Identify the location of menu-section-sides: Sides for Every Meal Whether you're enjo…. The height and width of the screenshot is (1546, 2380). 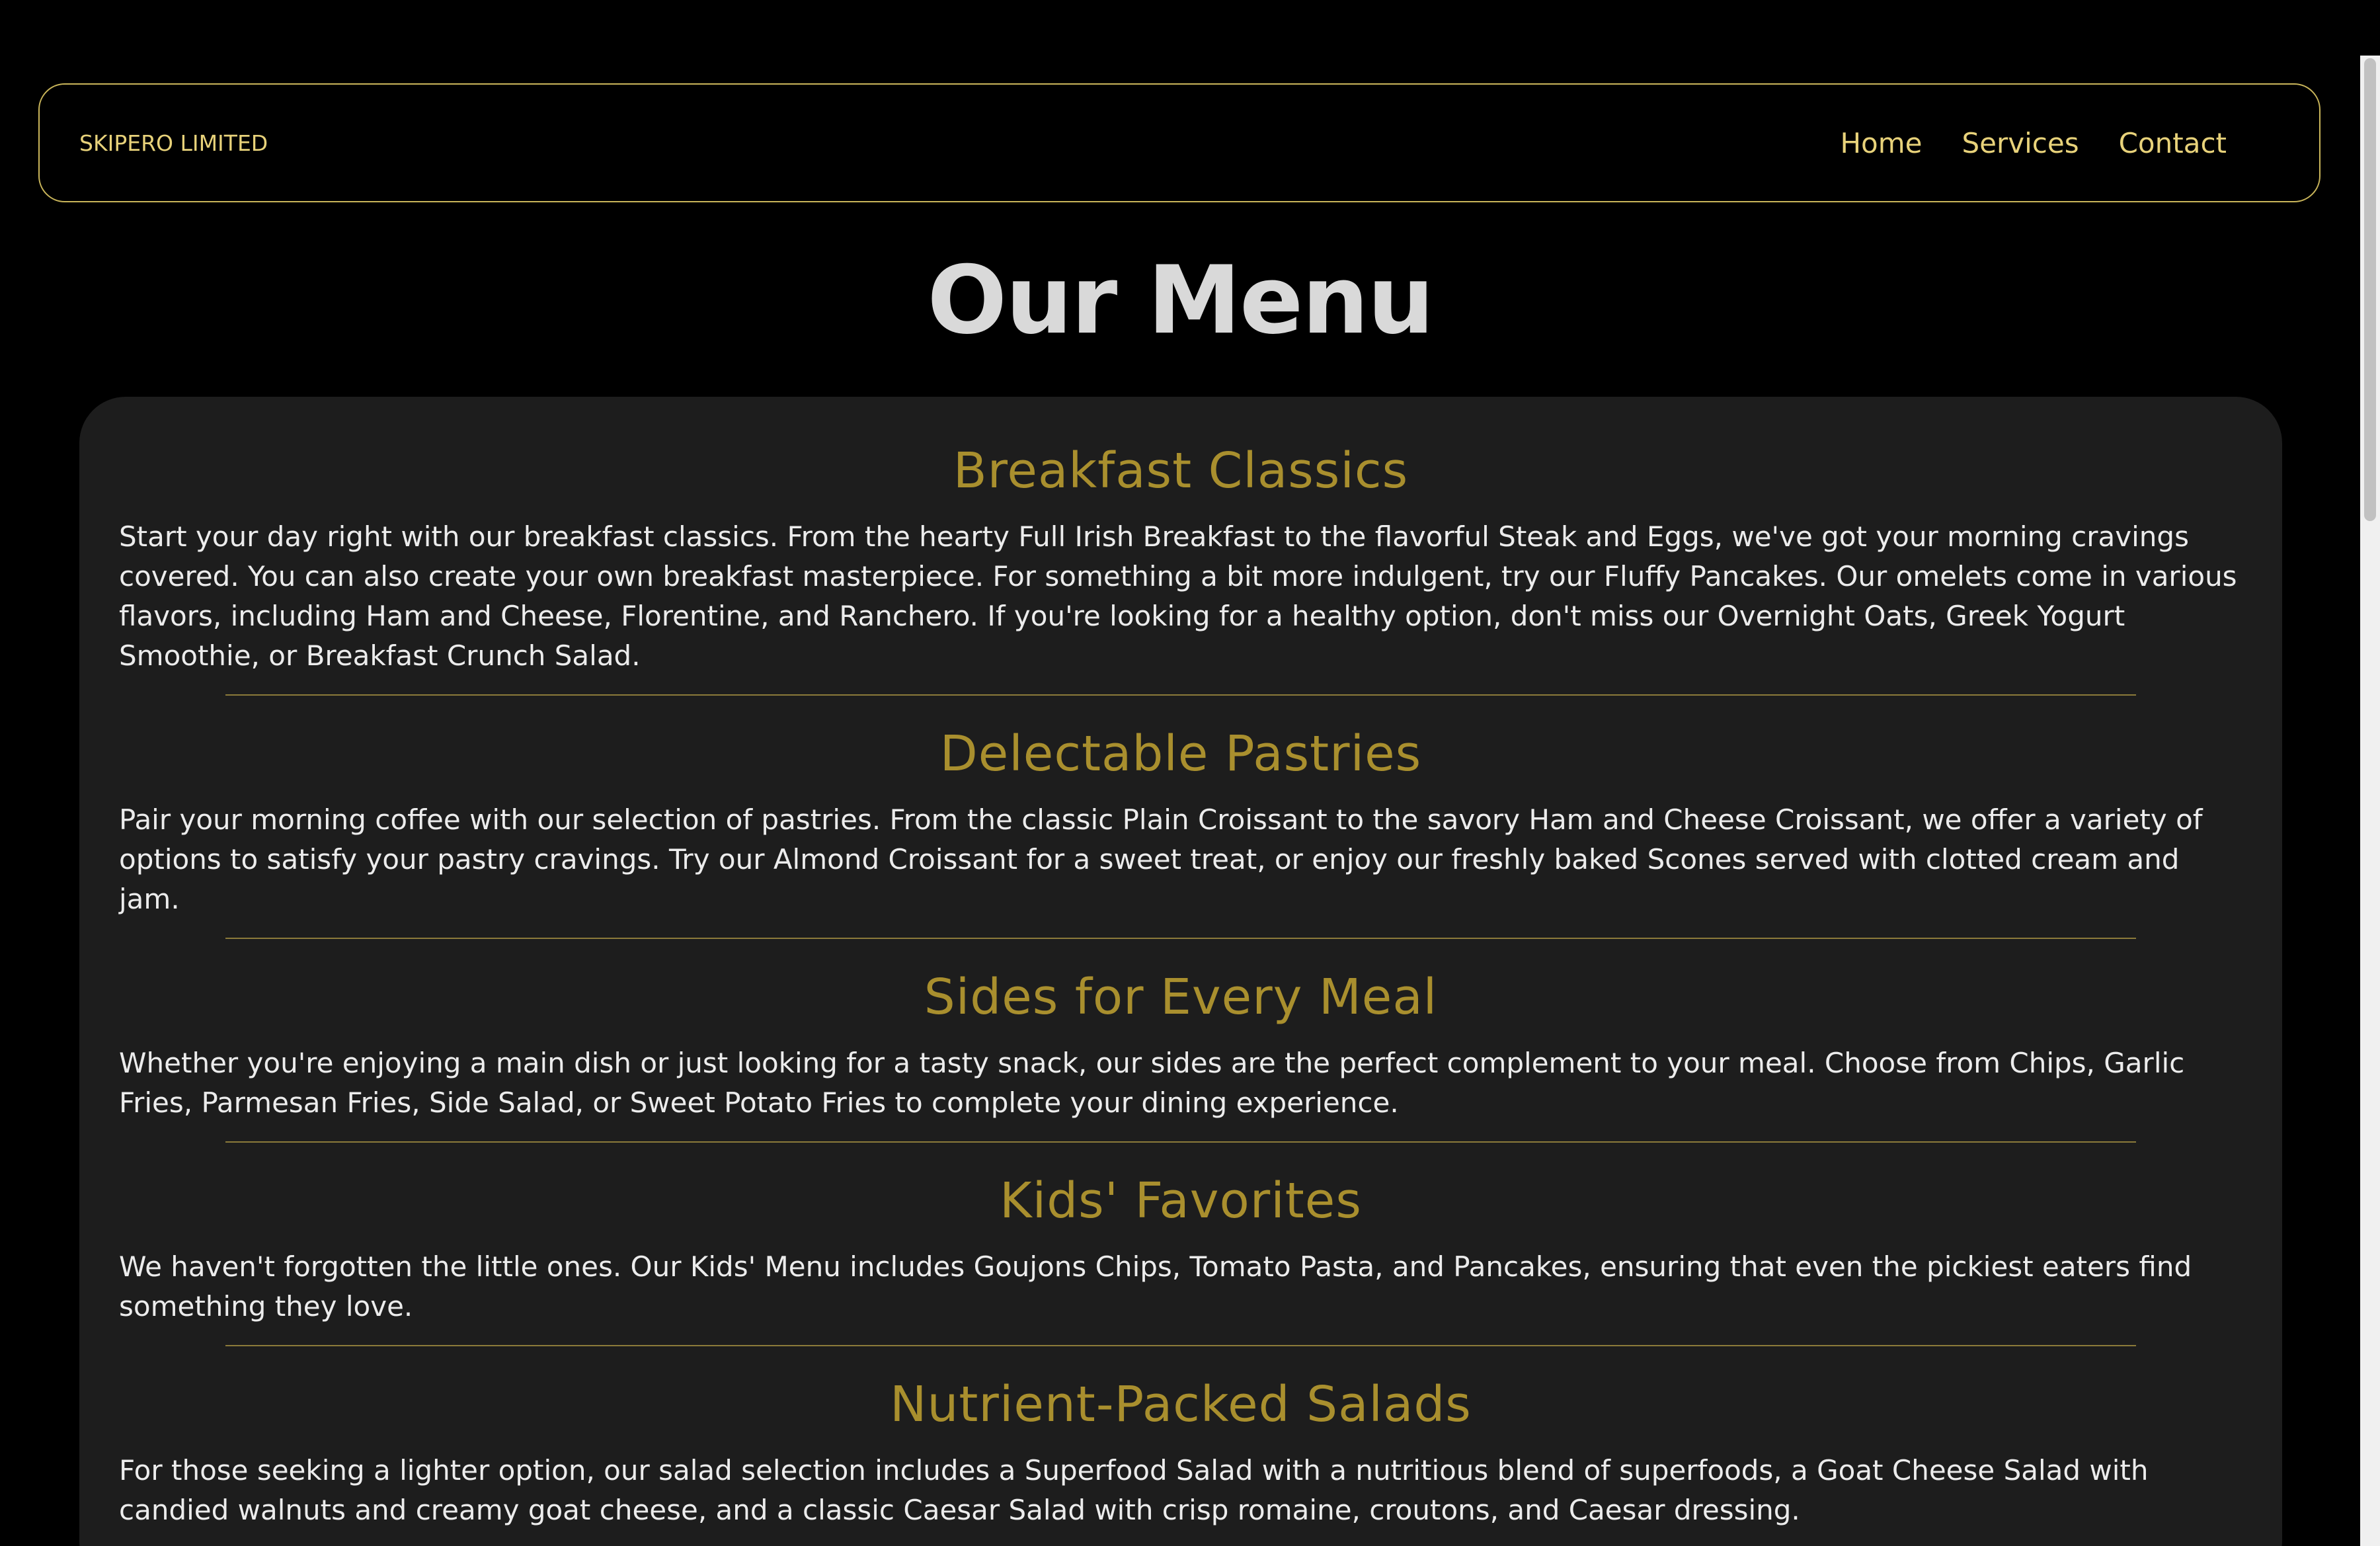
(1180, 1053).